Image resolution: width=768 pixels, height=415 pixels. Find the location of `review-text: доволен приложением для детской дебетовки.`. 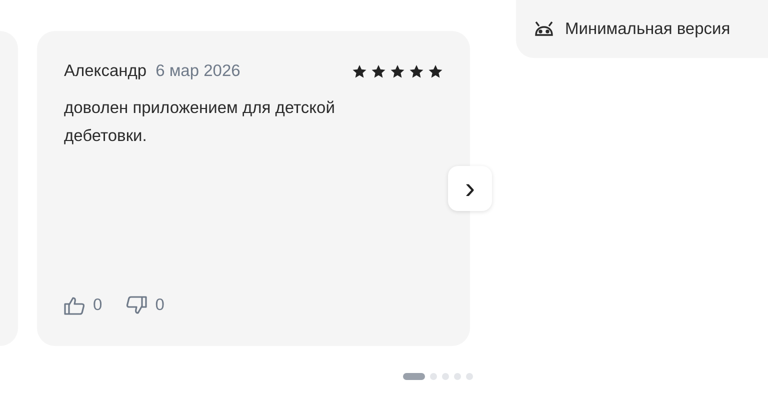

review-text: доволен приложением для детской дебетовки. is located at coordinates (200, 122).